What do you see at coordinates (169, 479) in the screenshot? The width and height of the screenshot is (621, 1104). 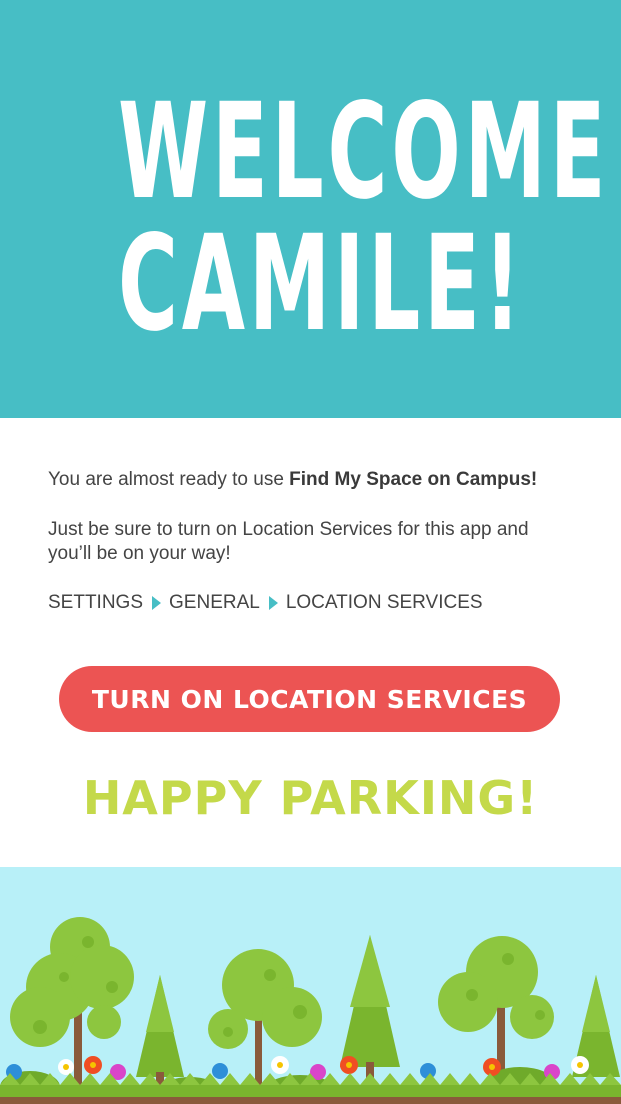 I see `intro-prefix: You are almost ready to use` at bounding box center [169, 479].